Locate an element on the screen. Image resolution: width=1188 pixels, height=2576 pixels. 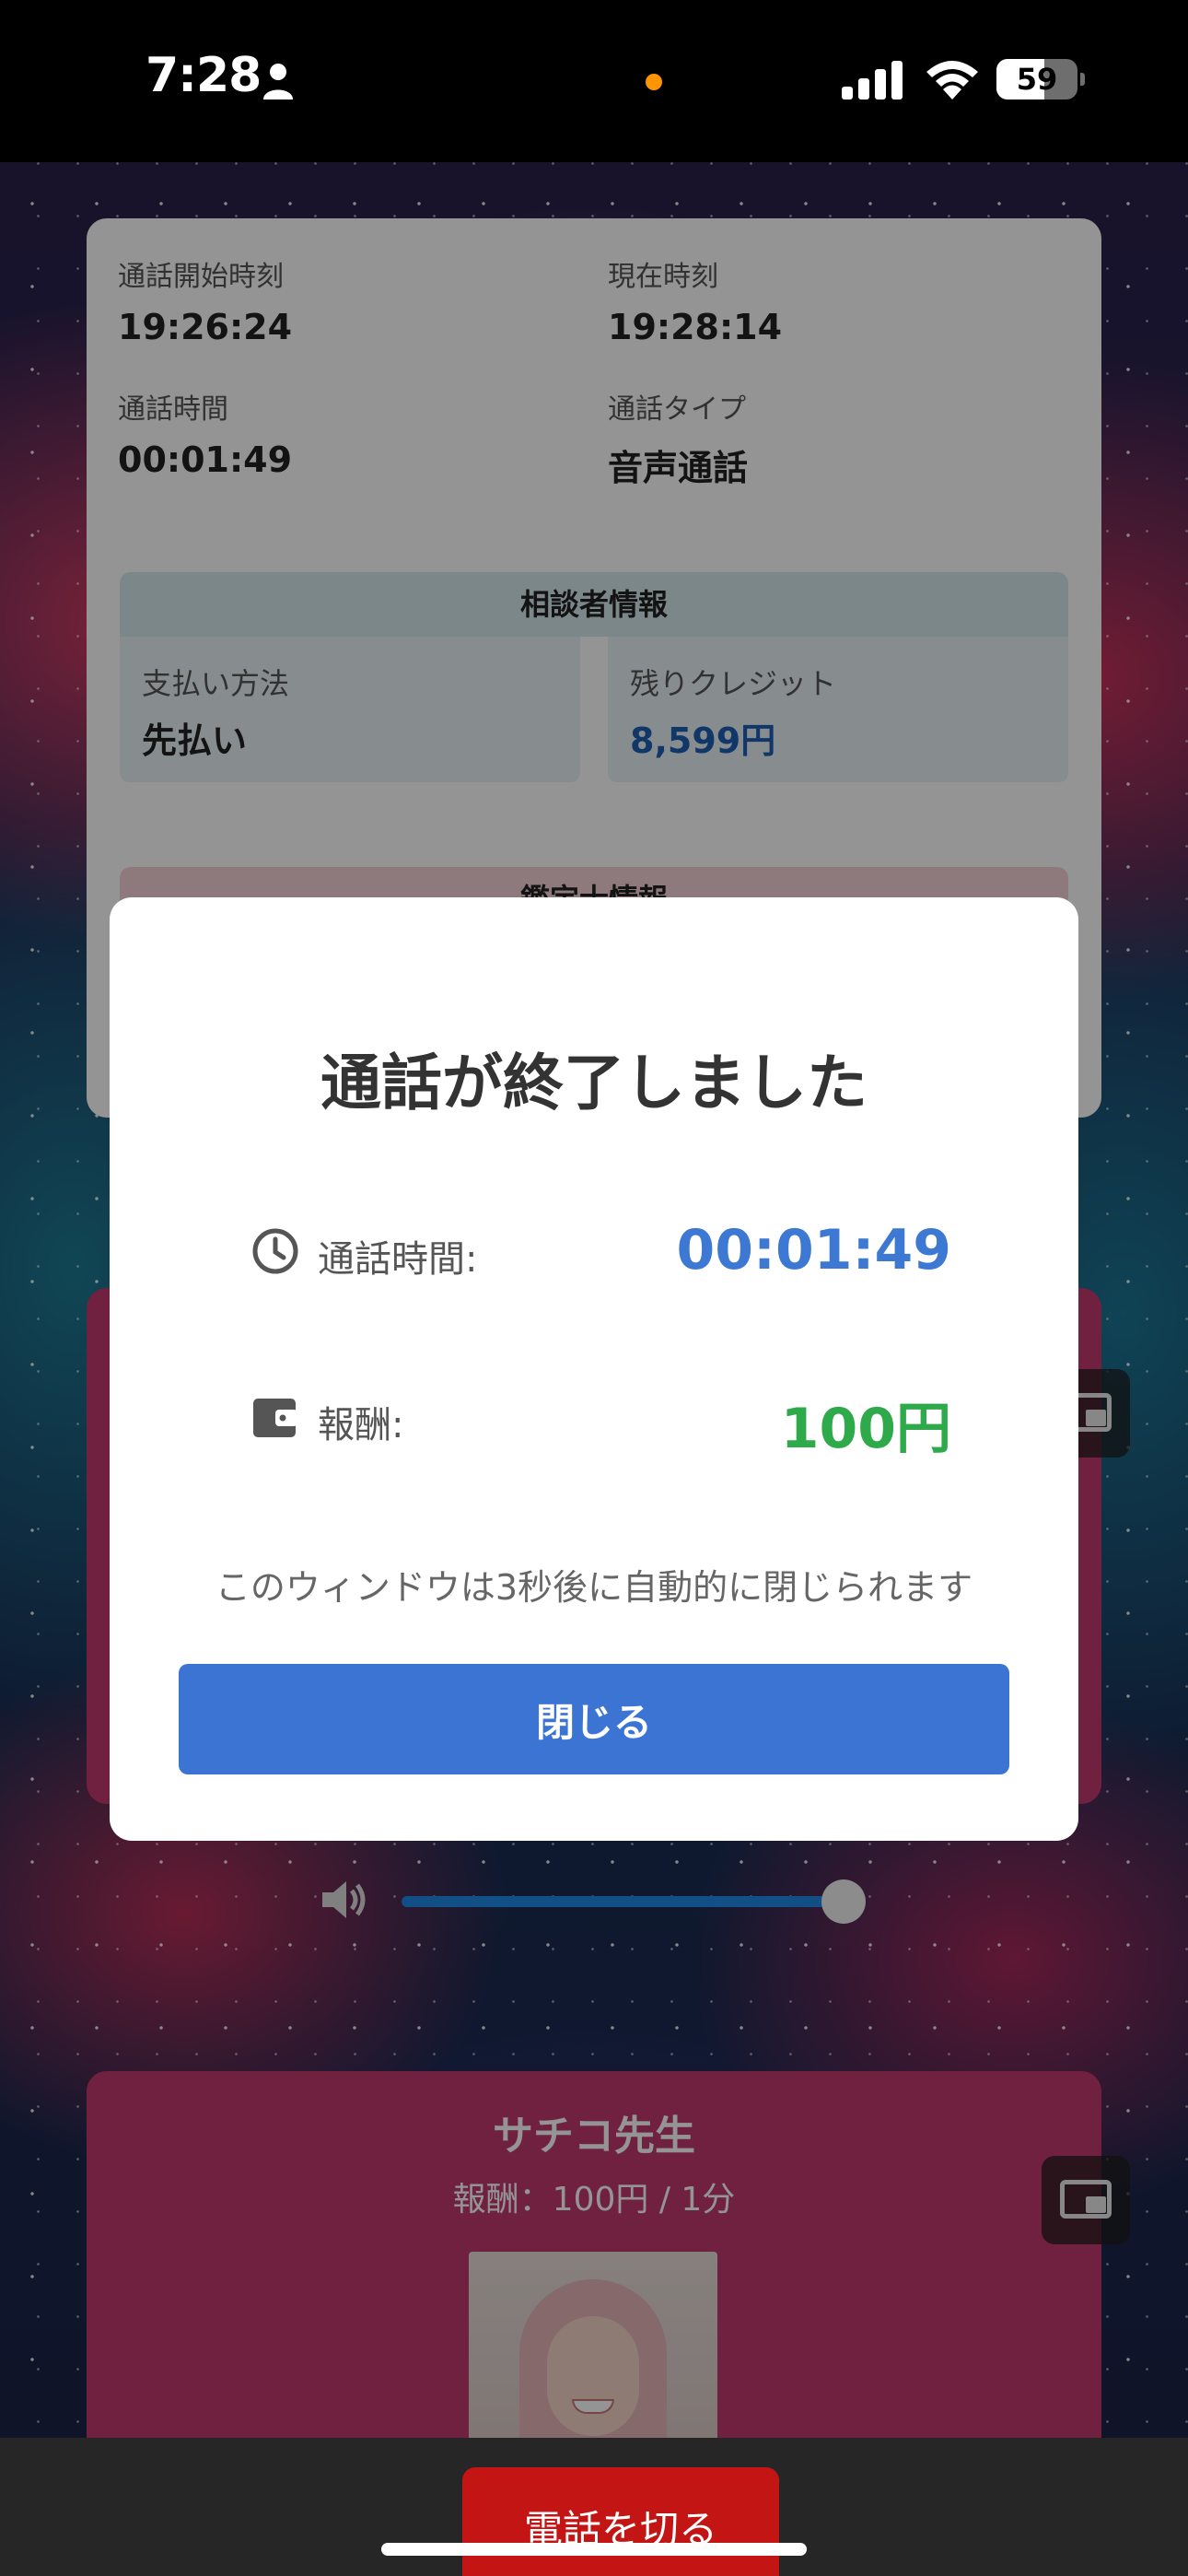
status-bar: 7:28 59 is located at coordinates (594, 81).